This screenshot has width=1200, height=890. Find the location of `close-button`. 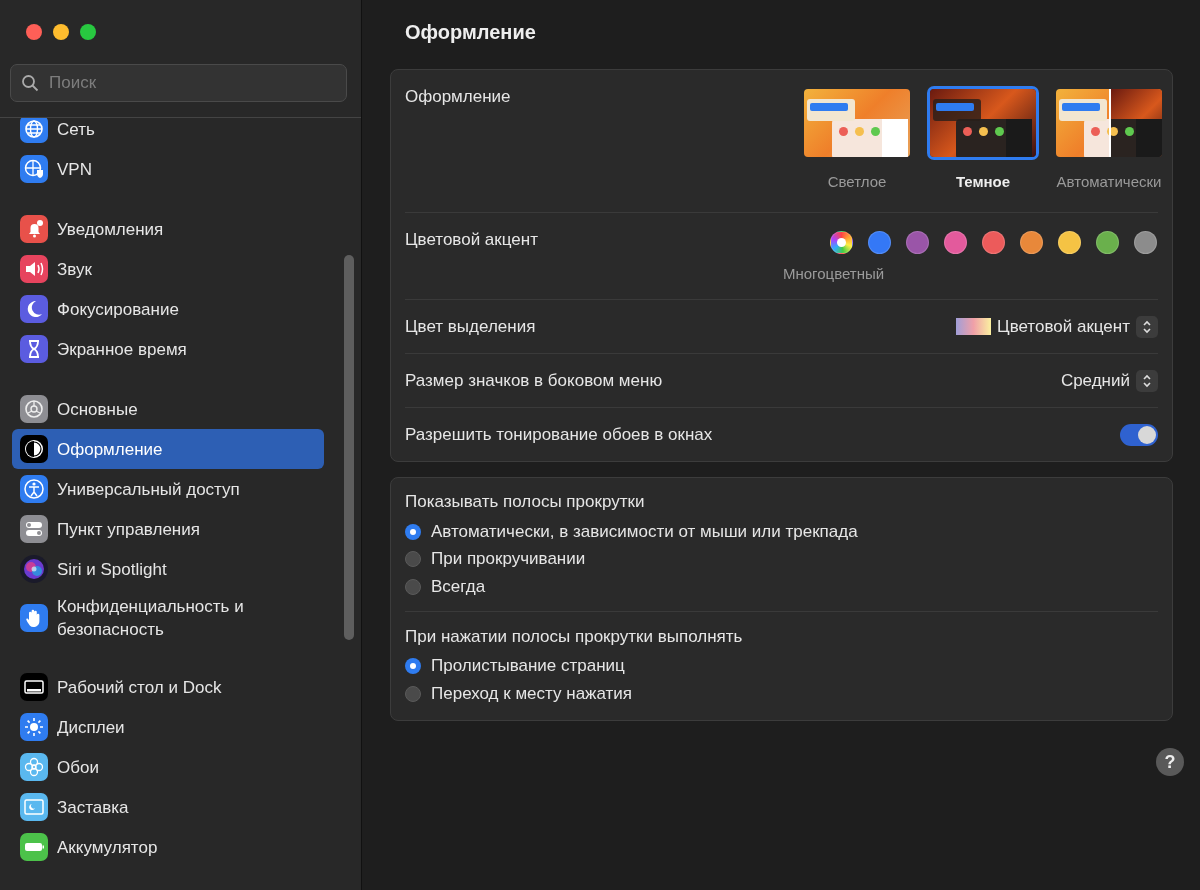

close-button is located at coordinates (34, 32).